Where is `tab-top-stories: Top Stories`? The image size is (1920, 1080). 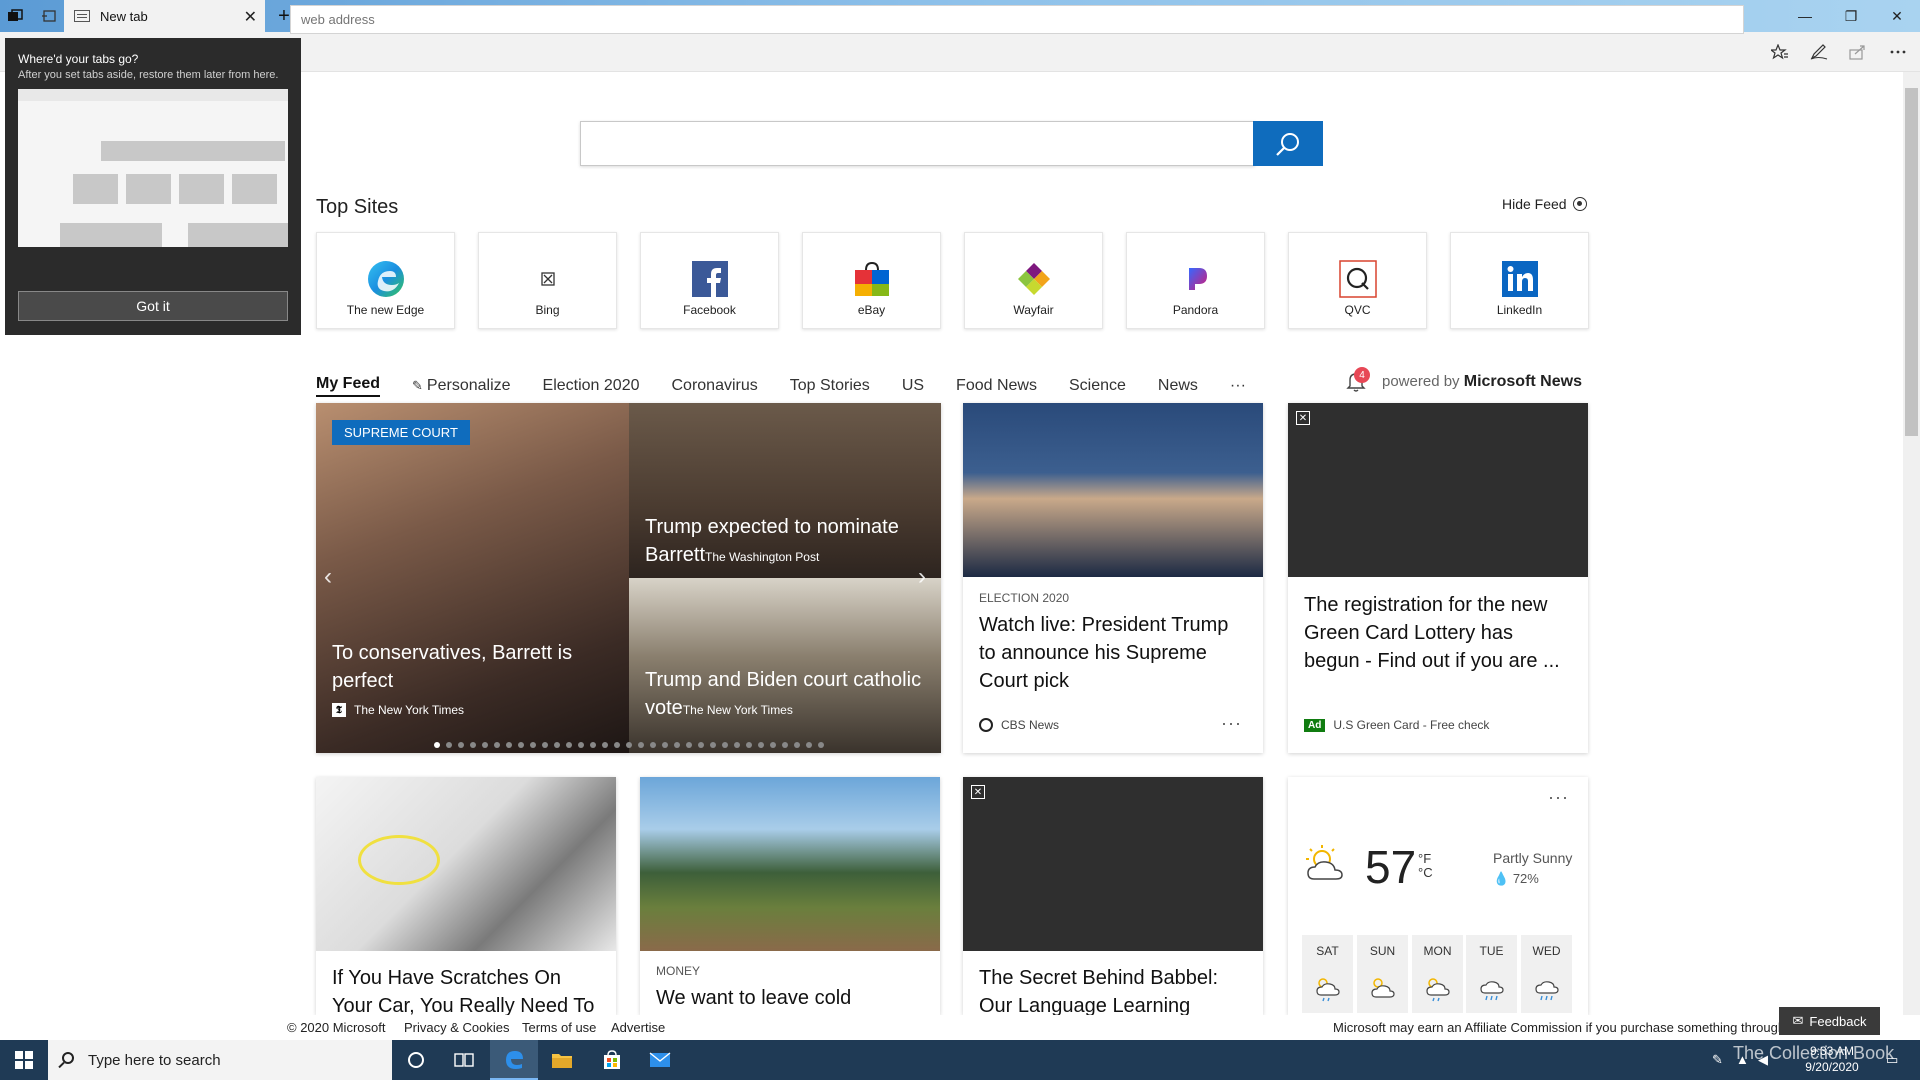
tab-top-stories: Top Stories is located at coordinates (830, 386).